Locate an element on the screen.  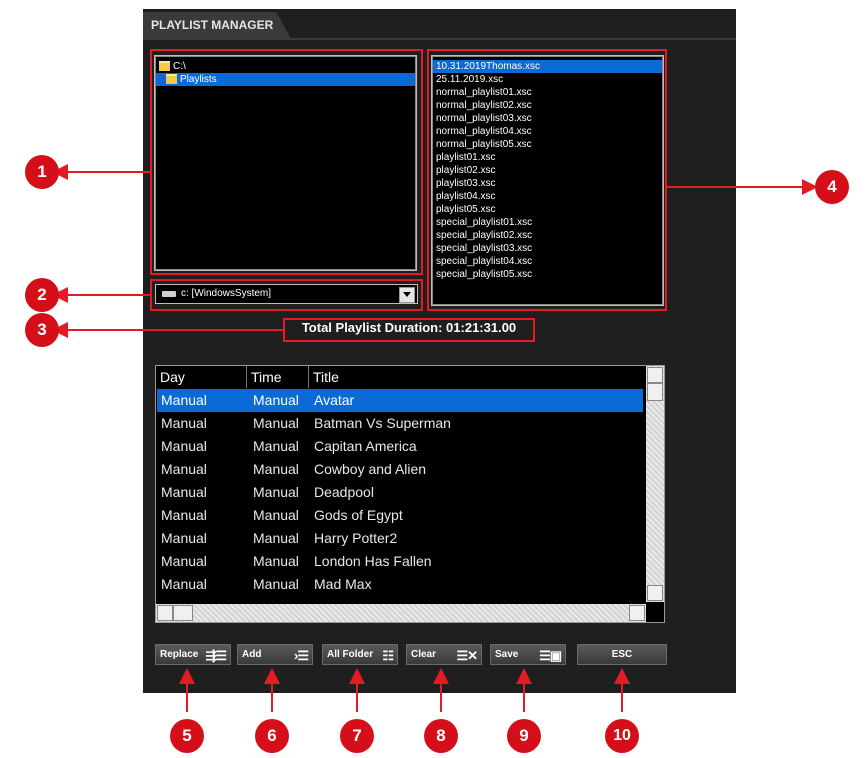
callout-2: 2 is located at coordinates (42, 295).